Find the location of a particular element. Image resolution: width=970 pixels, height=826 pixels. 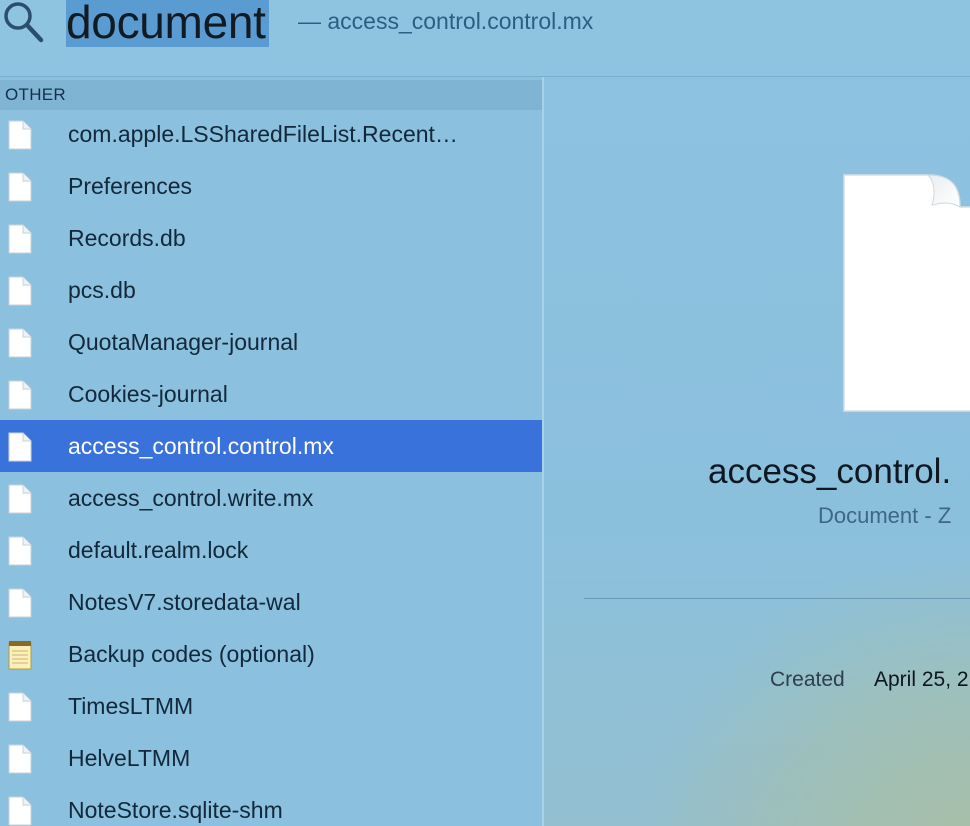

created-value: April 25, 2 is located at coordinates (921, 679).